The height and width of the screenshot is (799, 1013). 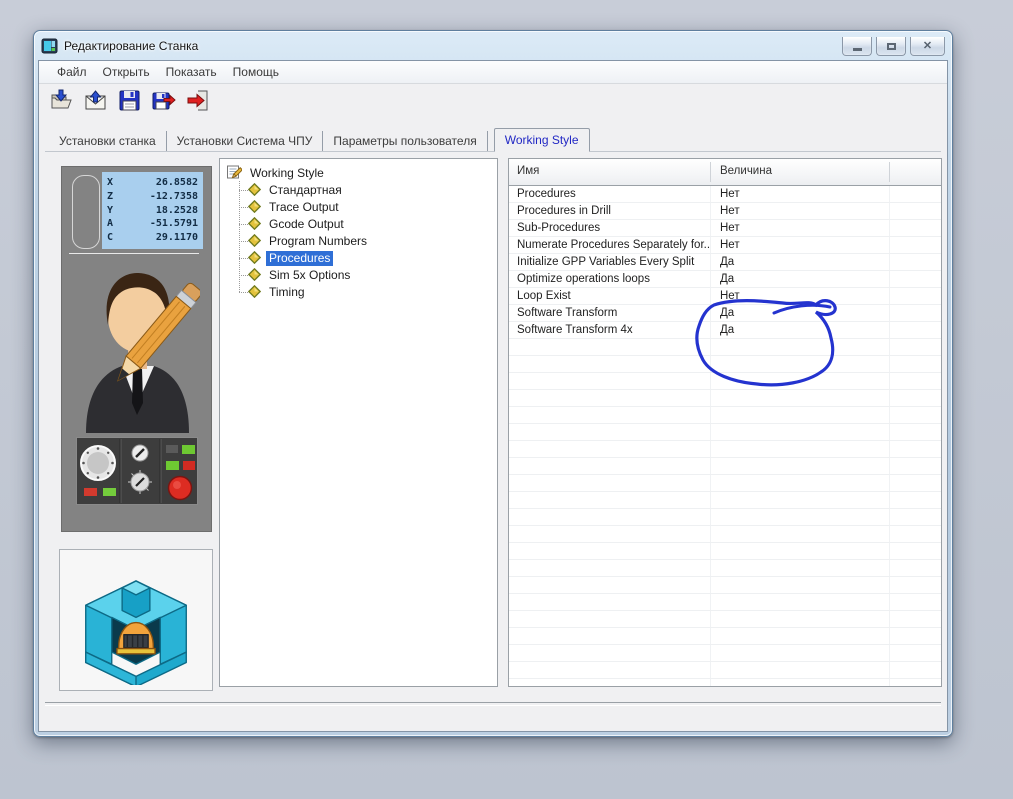 I want to click on exit-button, so click(x=197, y=100).